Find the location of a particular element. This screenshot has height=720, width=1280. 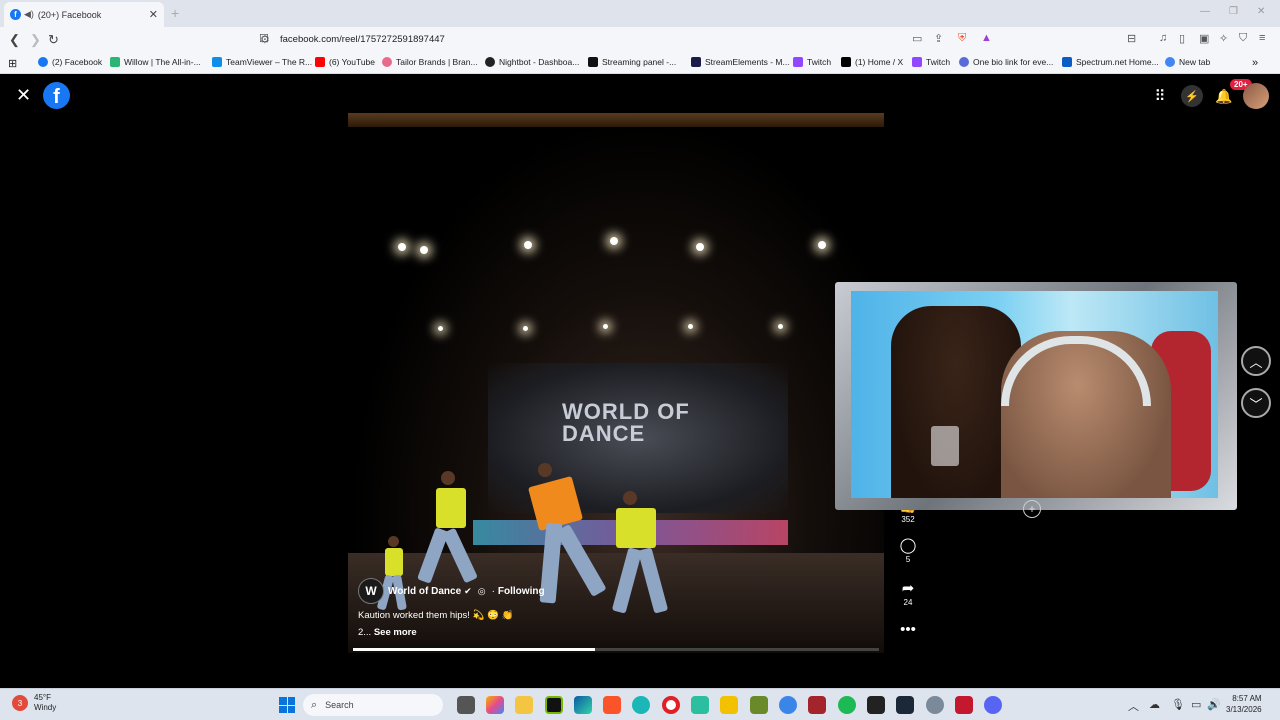

share-icon: ⇪ is located at coordinates (938, 38).